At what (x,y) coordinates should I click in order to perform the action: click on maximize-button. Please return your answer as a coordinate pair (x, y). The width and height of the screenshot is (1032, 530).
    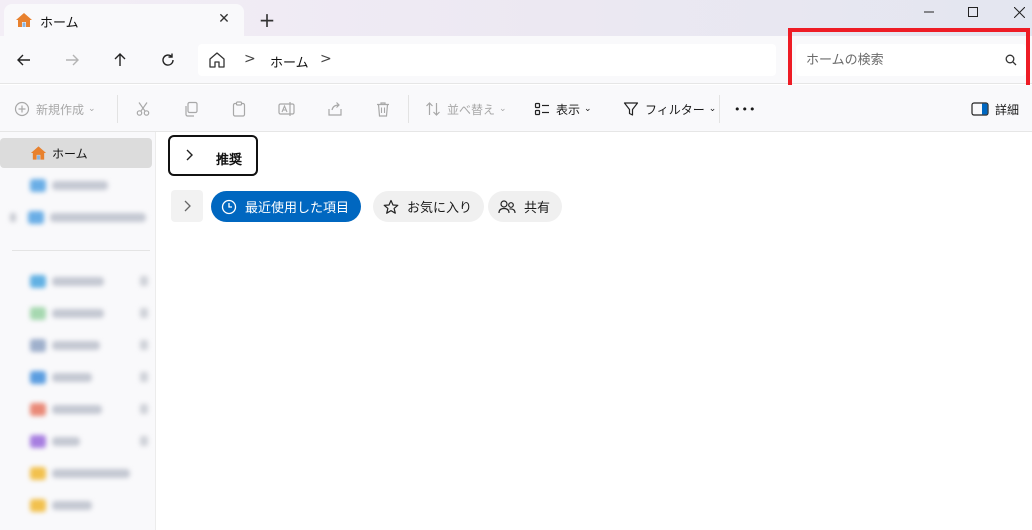
    Looking at the image, I should click on (973, 12).